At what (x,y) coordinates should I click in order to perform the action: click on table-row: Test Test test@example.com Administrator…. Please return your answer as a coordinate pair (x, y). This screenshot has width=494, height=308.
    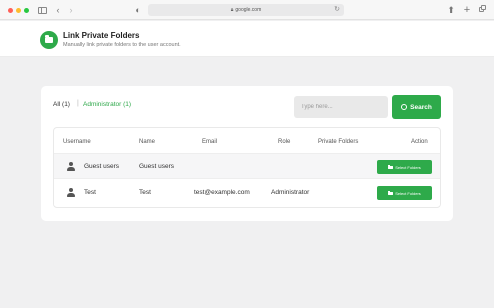
    Looking at the image, I should click on (247, 193).